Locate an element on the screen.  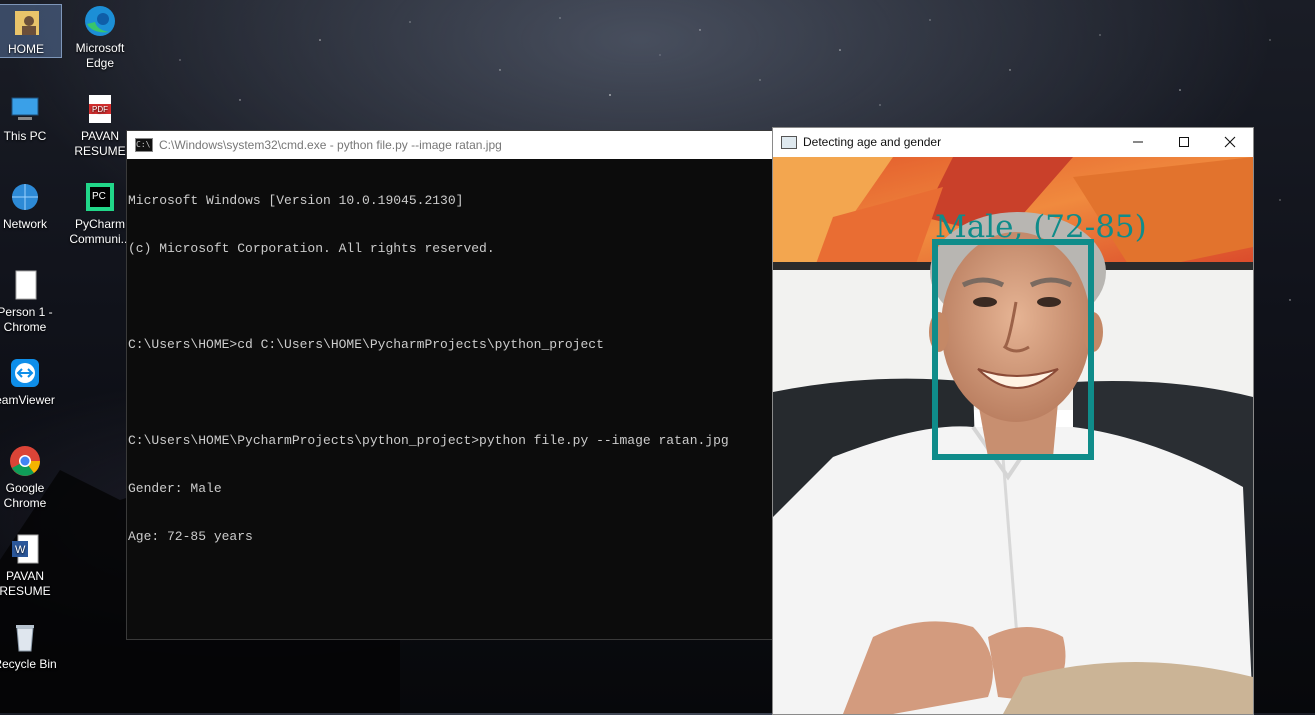
minimize-icon is located at coordinates (1138, 142).